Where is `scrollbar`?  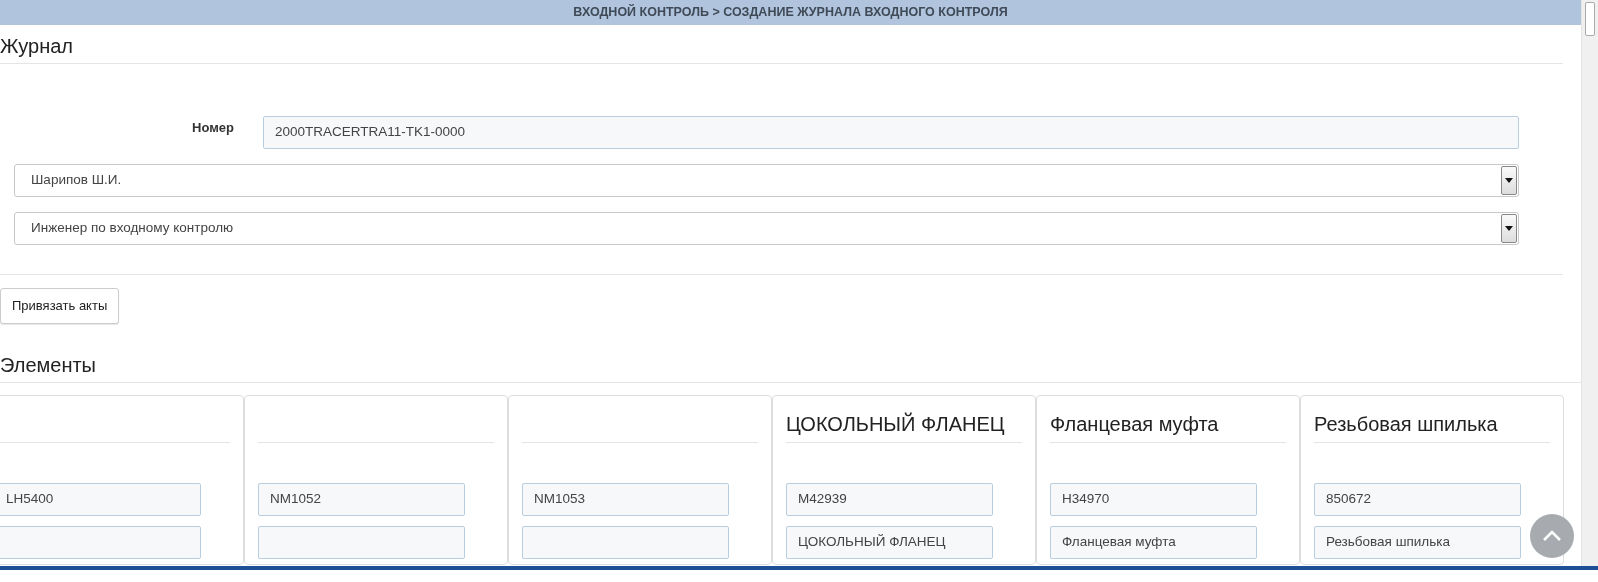
scrollbar is located at coordinates (1589, 283).